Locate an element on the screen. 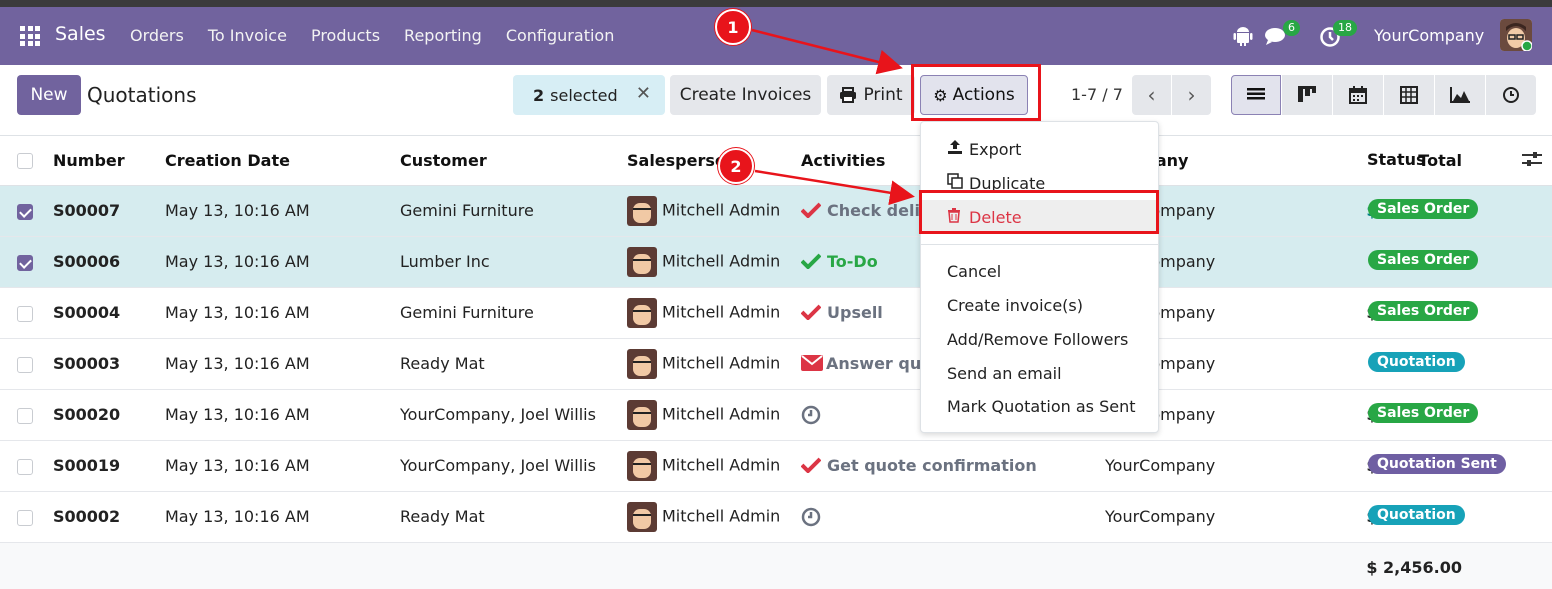  column-number: Number is located at coordinates (109, 161).